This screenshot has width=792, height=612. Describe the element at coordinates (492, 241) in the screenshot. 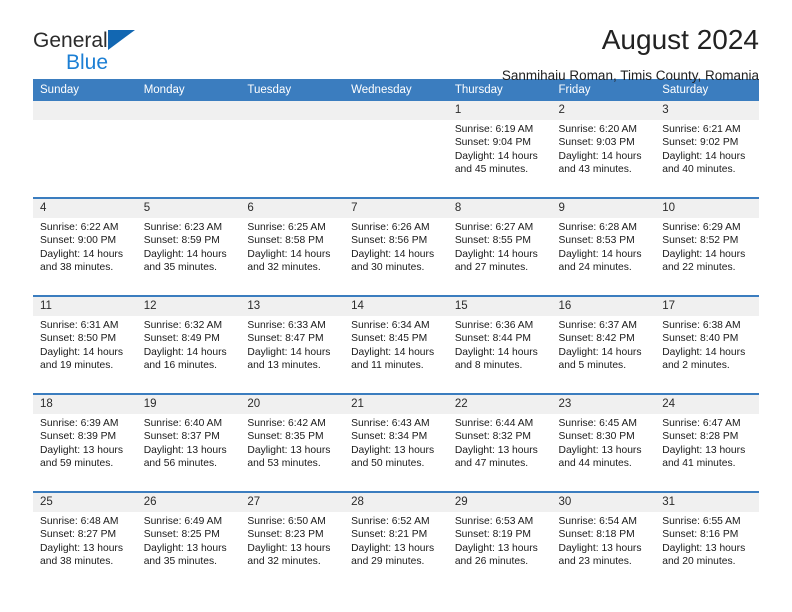

I see `sunset-text: Sunset: 8:55 PM` at that location.